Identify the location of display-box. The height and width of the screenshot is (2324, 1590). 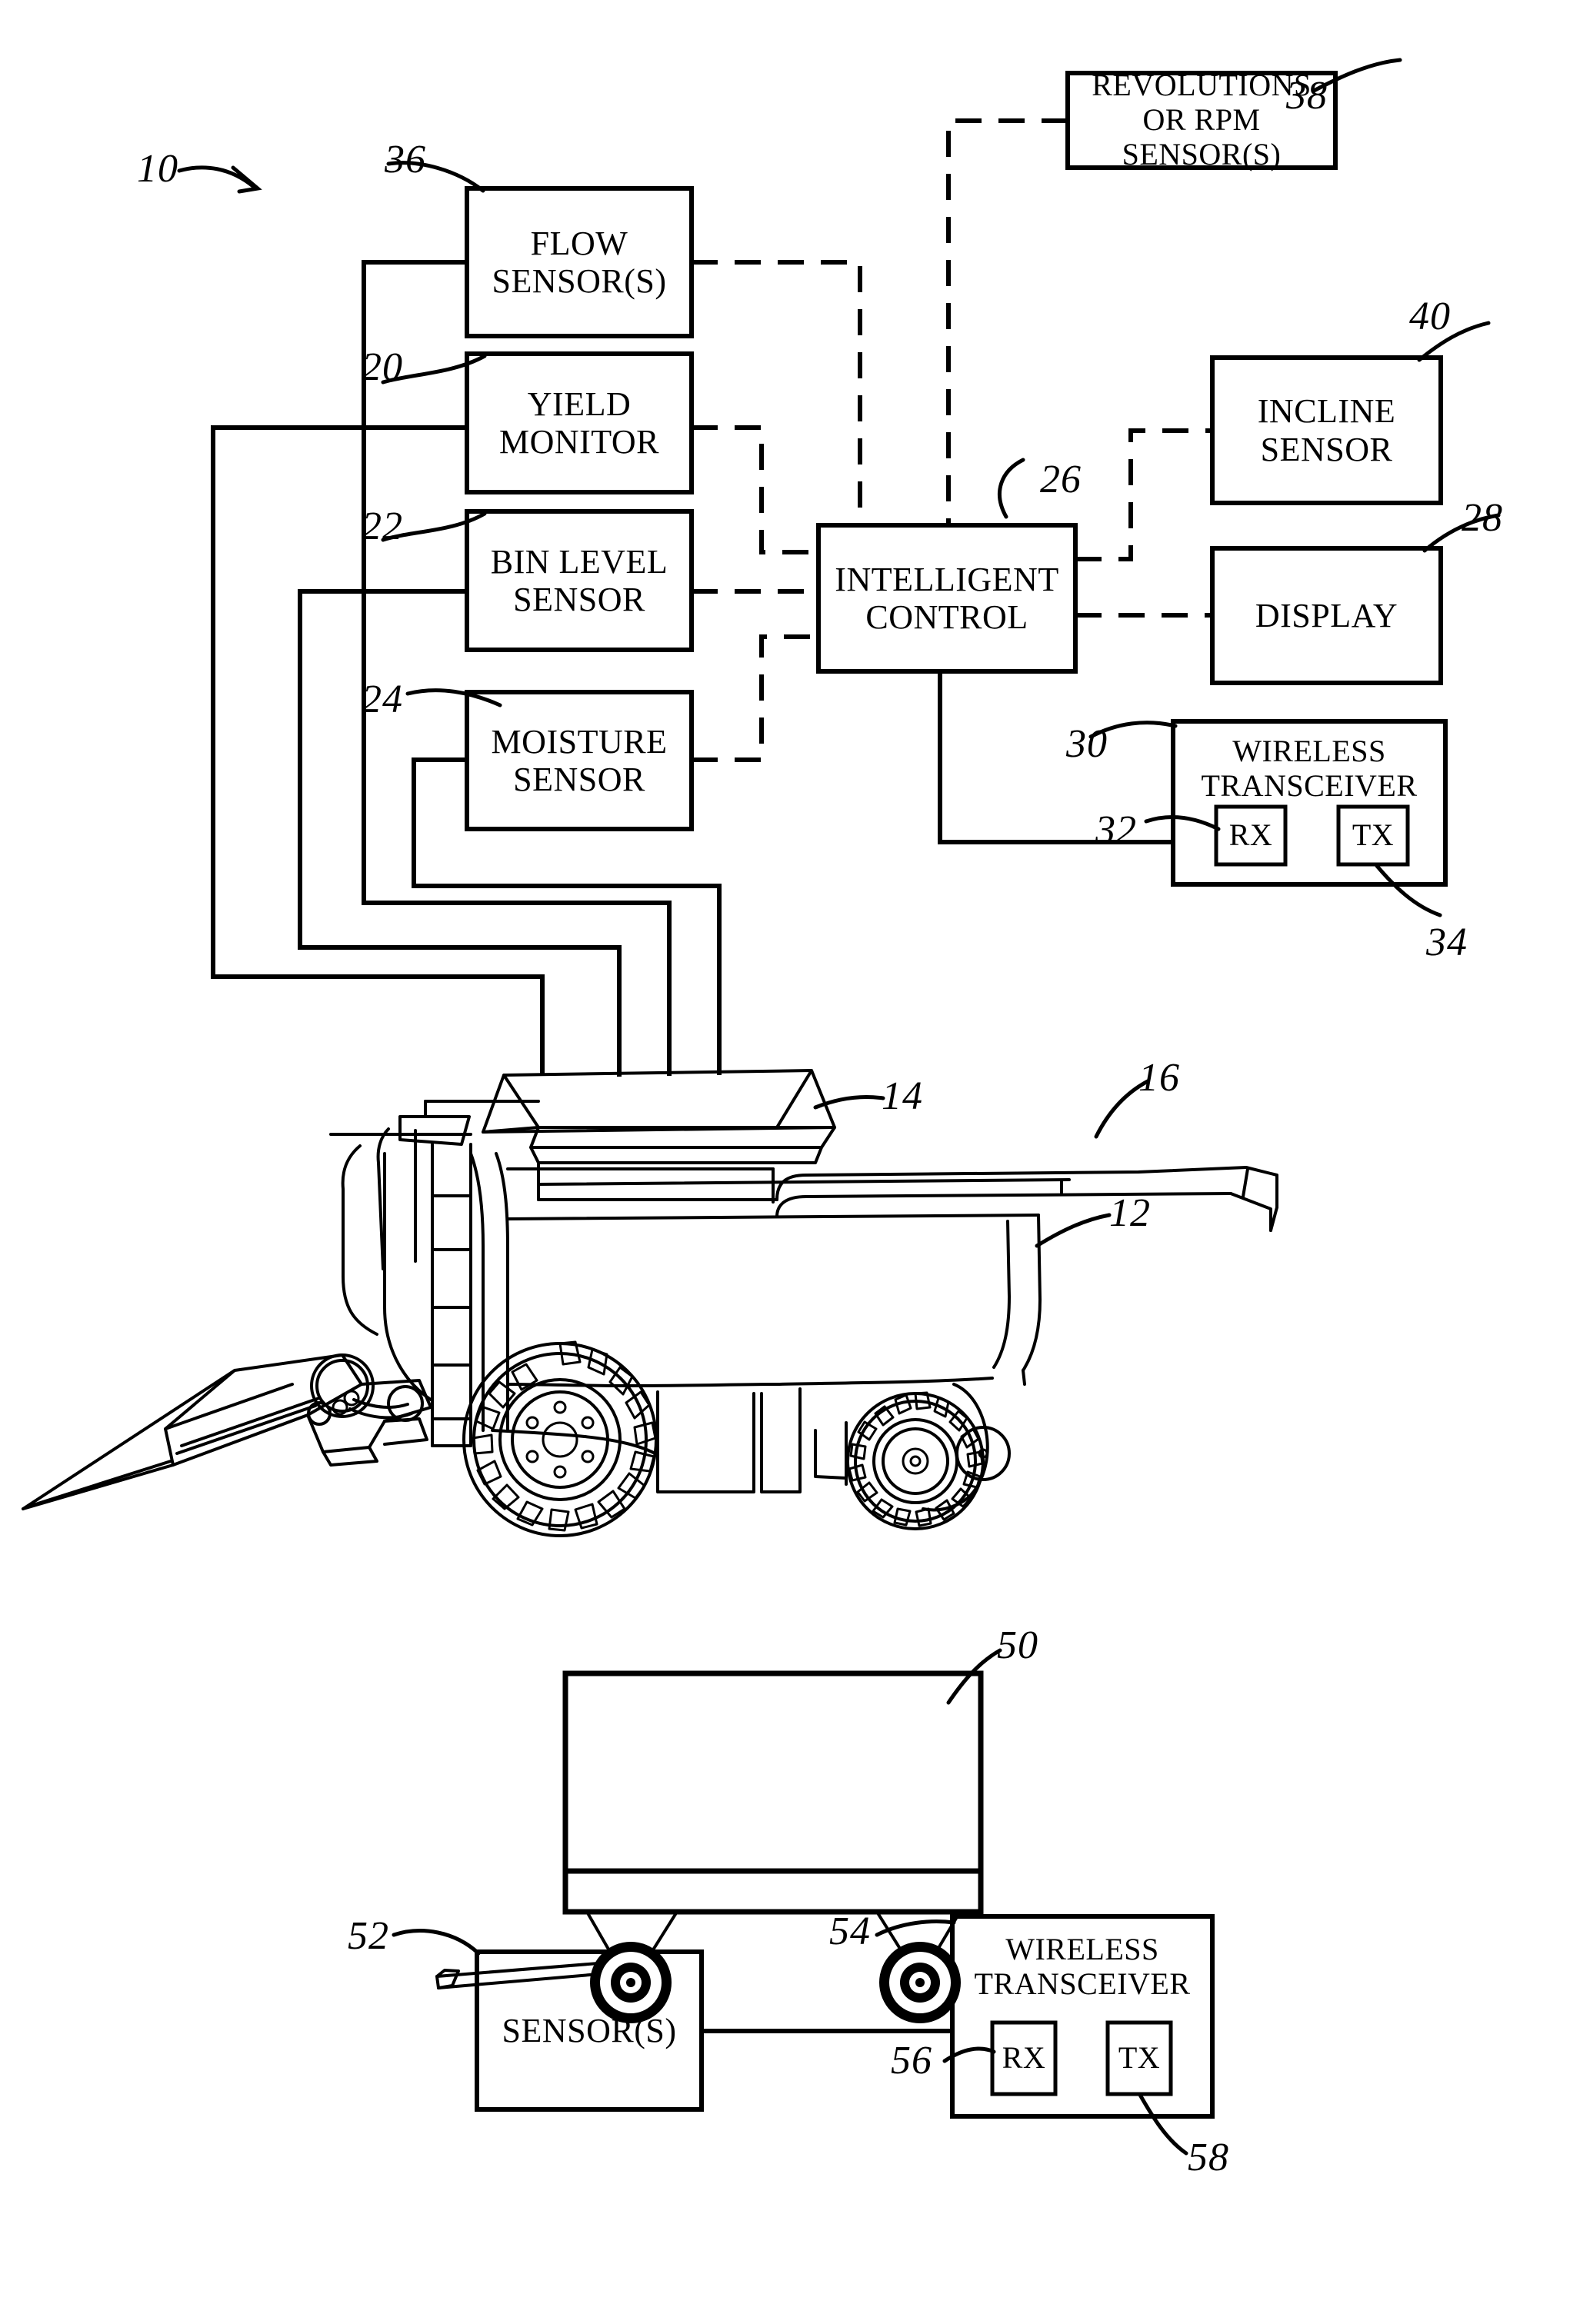
(1326, 615).